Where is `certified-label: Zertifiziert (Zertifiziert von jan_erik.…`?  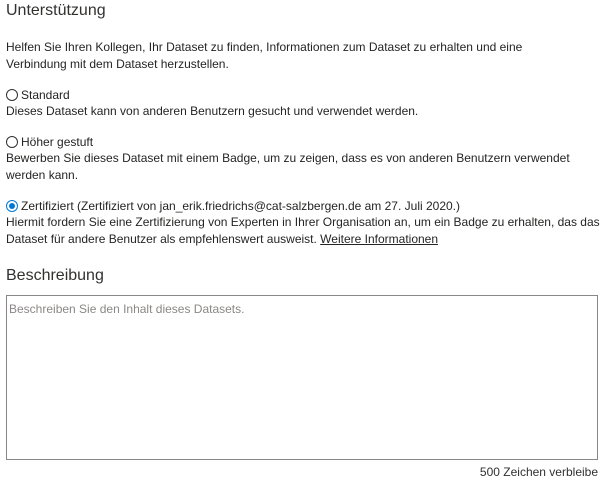 certified-label: Zertifiziert (Zertifiziert von jan_erik.… is located at coordinates (240, 206).